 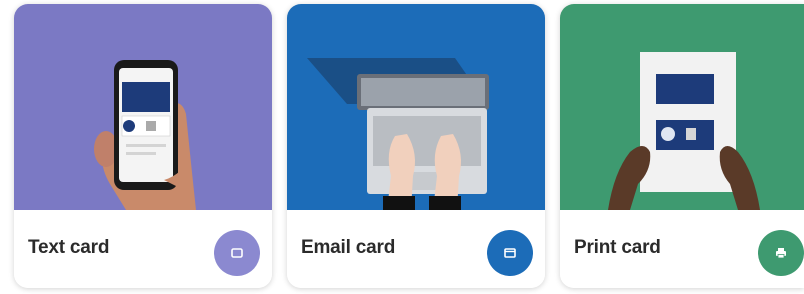 What do you see at coordinates (69, 247) in the screenshot?
I see `card-label: Text card` at bounding box center [69, 247].